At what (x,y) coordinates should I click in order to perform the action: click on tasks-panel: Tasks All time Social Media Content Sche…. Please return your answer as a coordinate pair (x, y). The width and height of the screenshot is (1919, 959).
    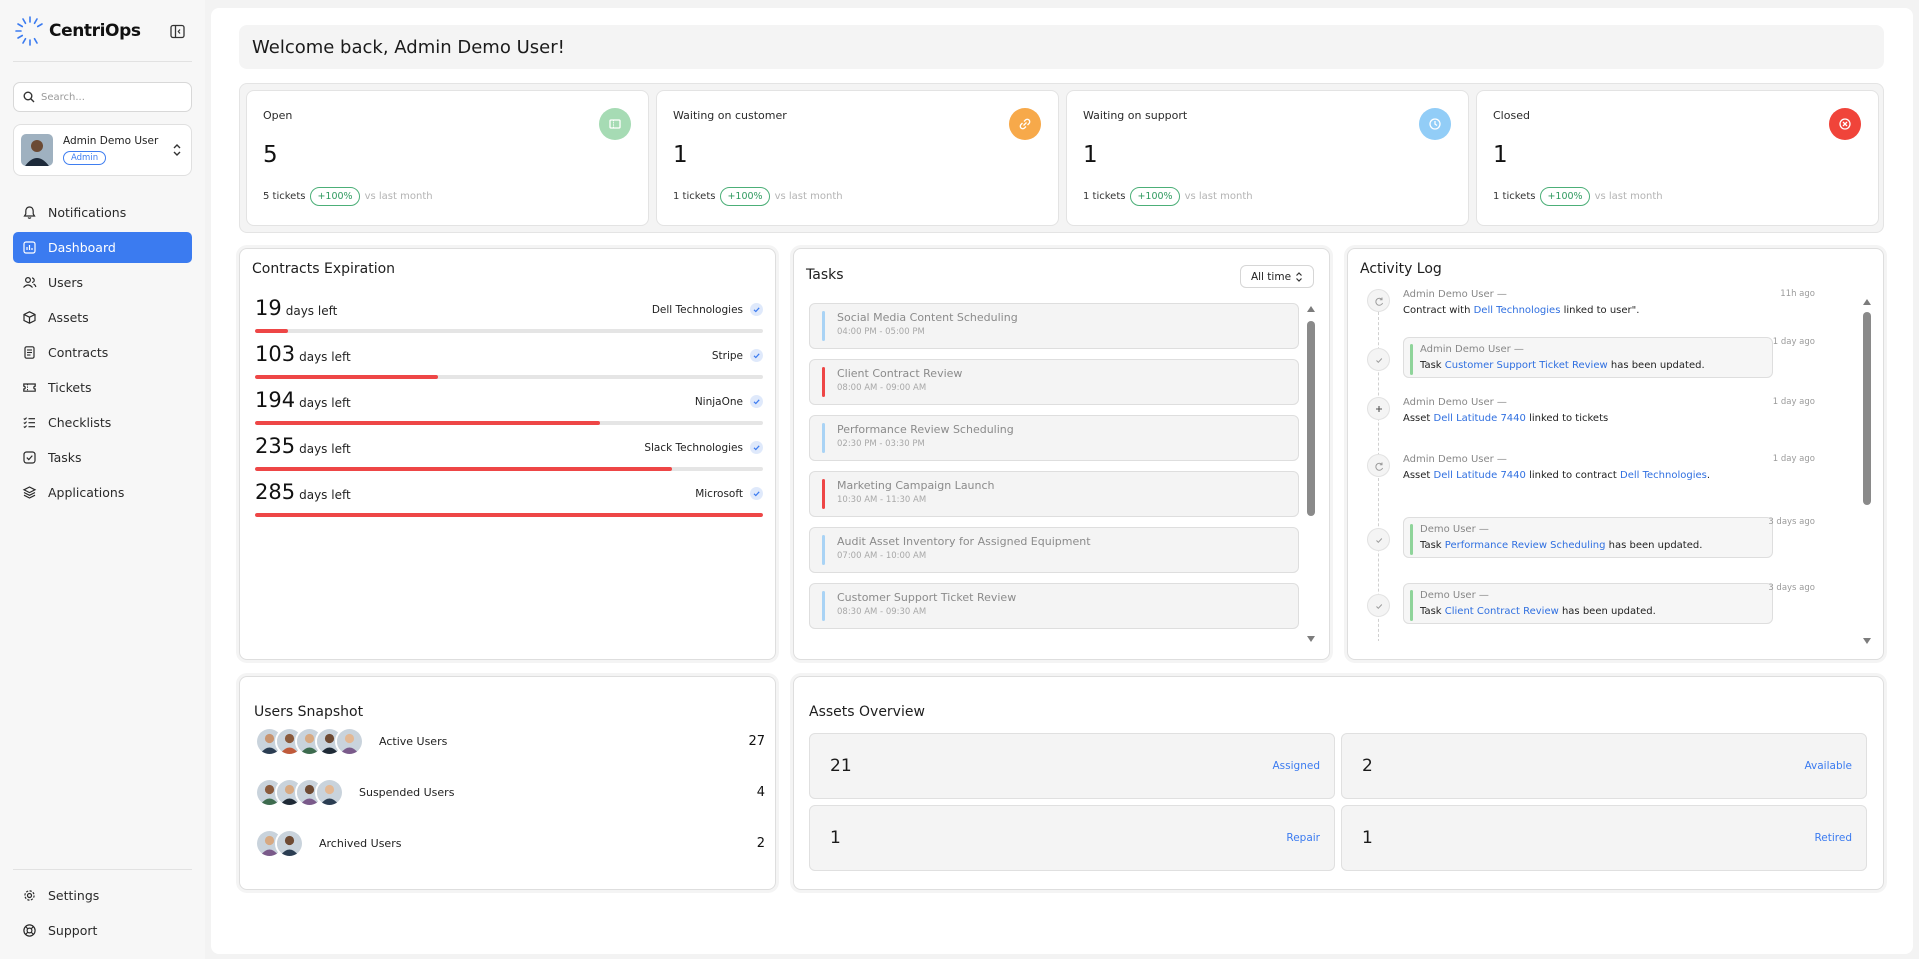
    Looking at the image, I should click on (1061, 454).